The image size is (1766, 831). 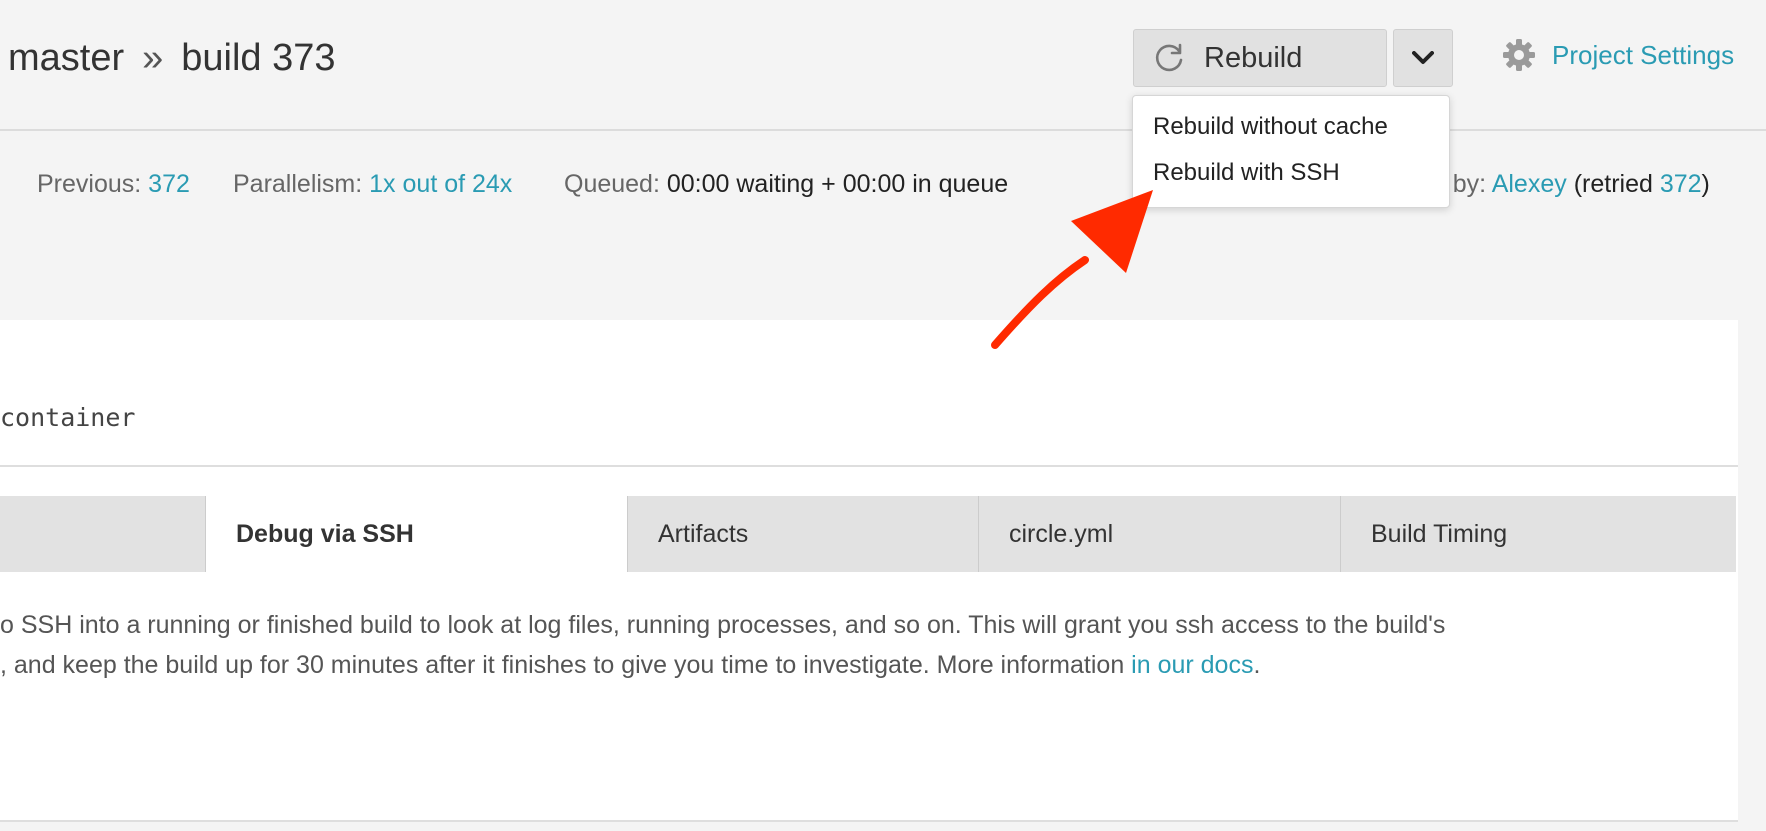 What do you see at coordinates (1681, 184) in the screenshot?
I see `retried-build-link: 372` at bounding box center [1681, 184].